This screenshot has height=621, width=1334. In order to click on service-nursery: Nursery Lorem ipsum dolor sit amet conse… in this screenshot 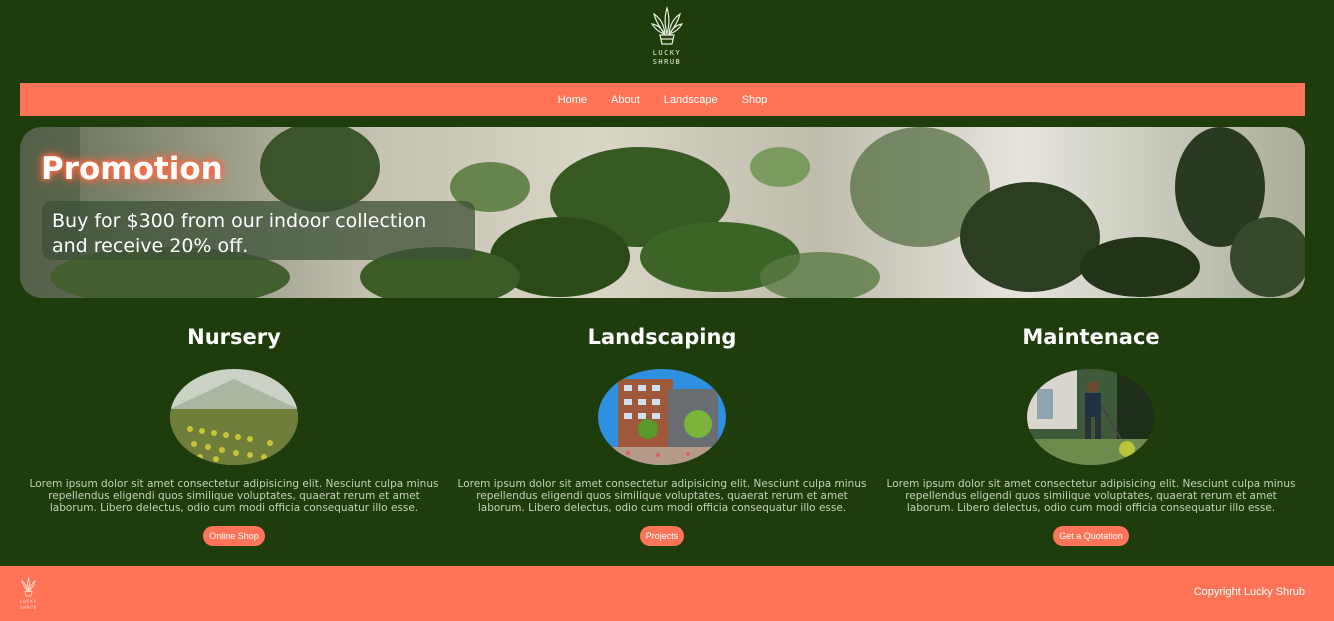, I will do `click(234, 435)`.